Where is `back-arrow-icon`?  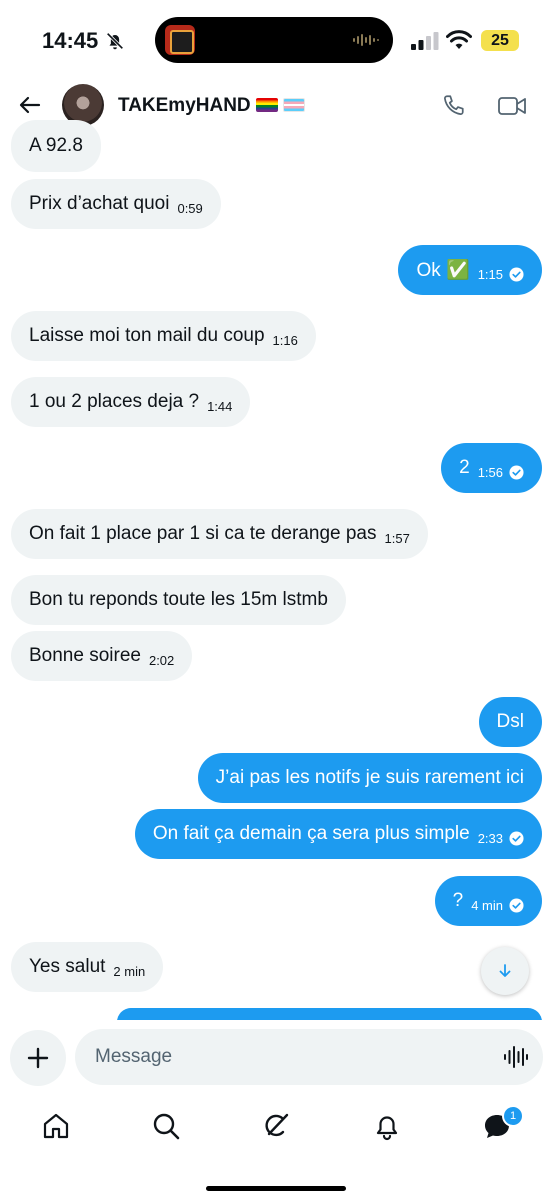 back-arrow-icon is located at coordinates (30, 105).